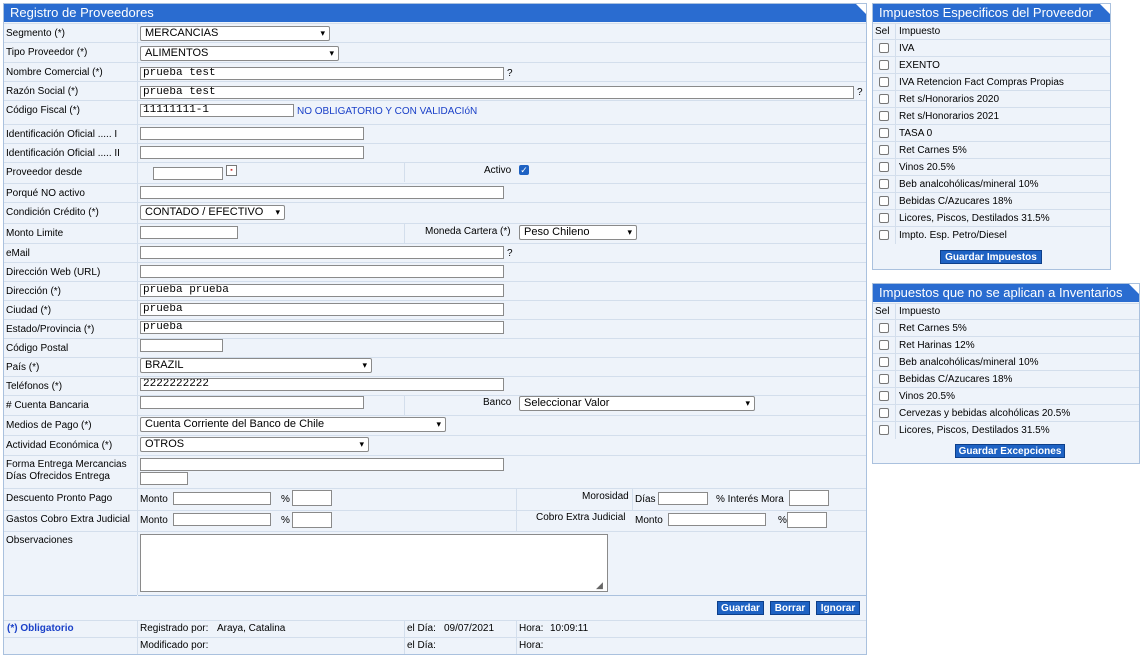  What do you see at coordinates (991, 167) in the screenshot?
I see `tax-row: Vinos 20.5%` at bounding box center [991, 167].